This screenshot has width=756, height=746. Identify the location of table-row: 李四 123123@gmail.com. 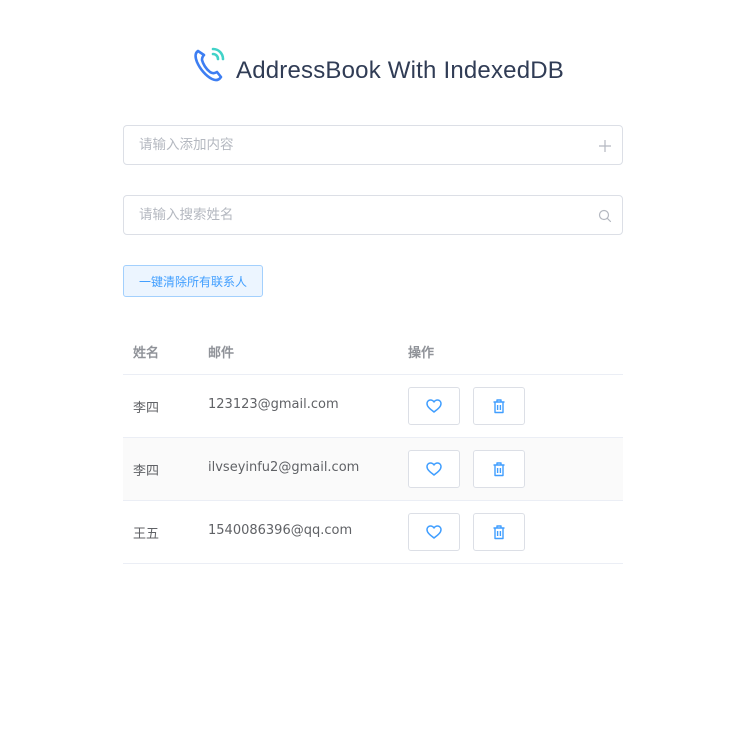
(373, 406).